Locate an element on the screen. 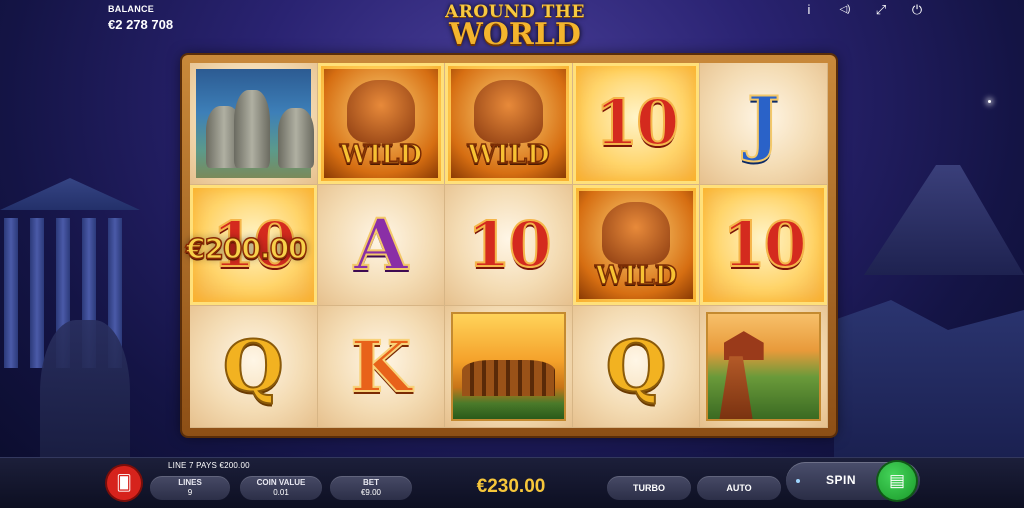 The image size is (1024, 508). game-logo: AROUND THE WORLD is located at coordinates (515, 30).